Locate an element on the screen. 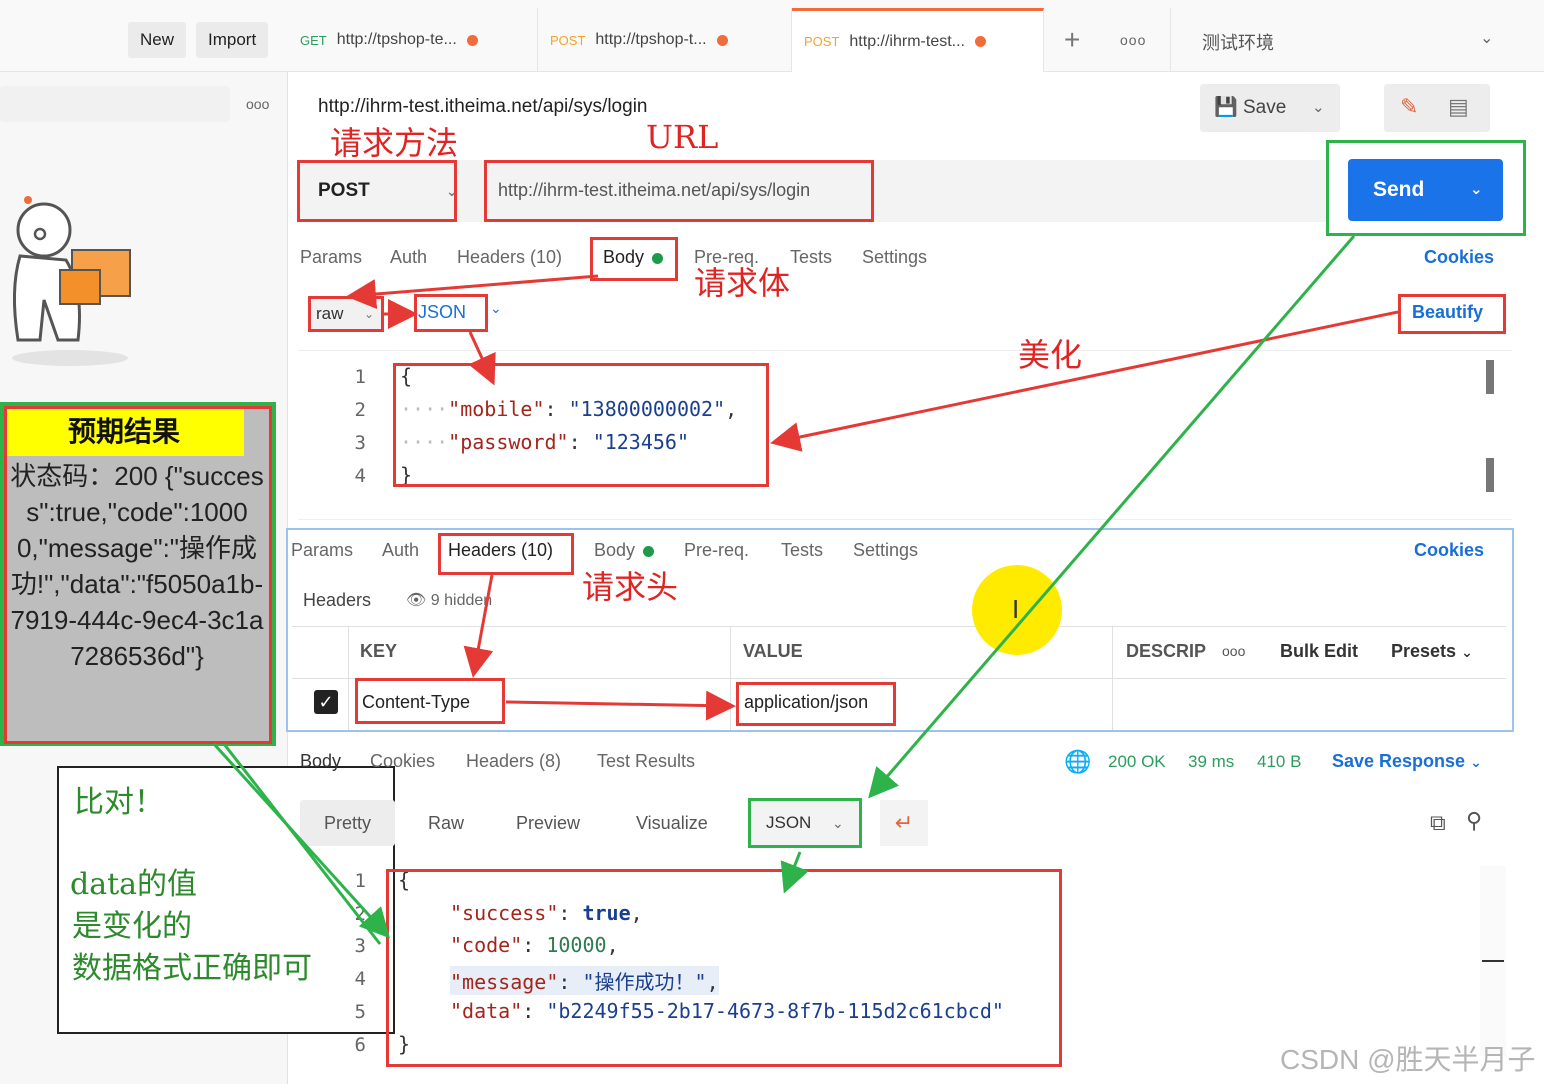  arrow-beautify is located at coordinates (1084, 381).